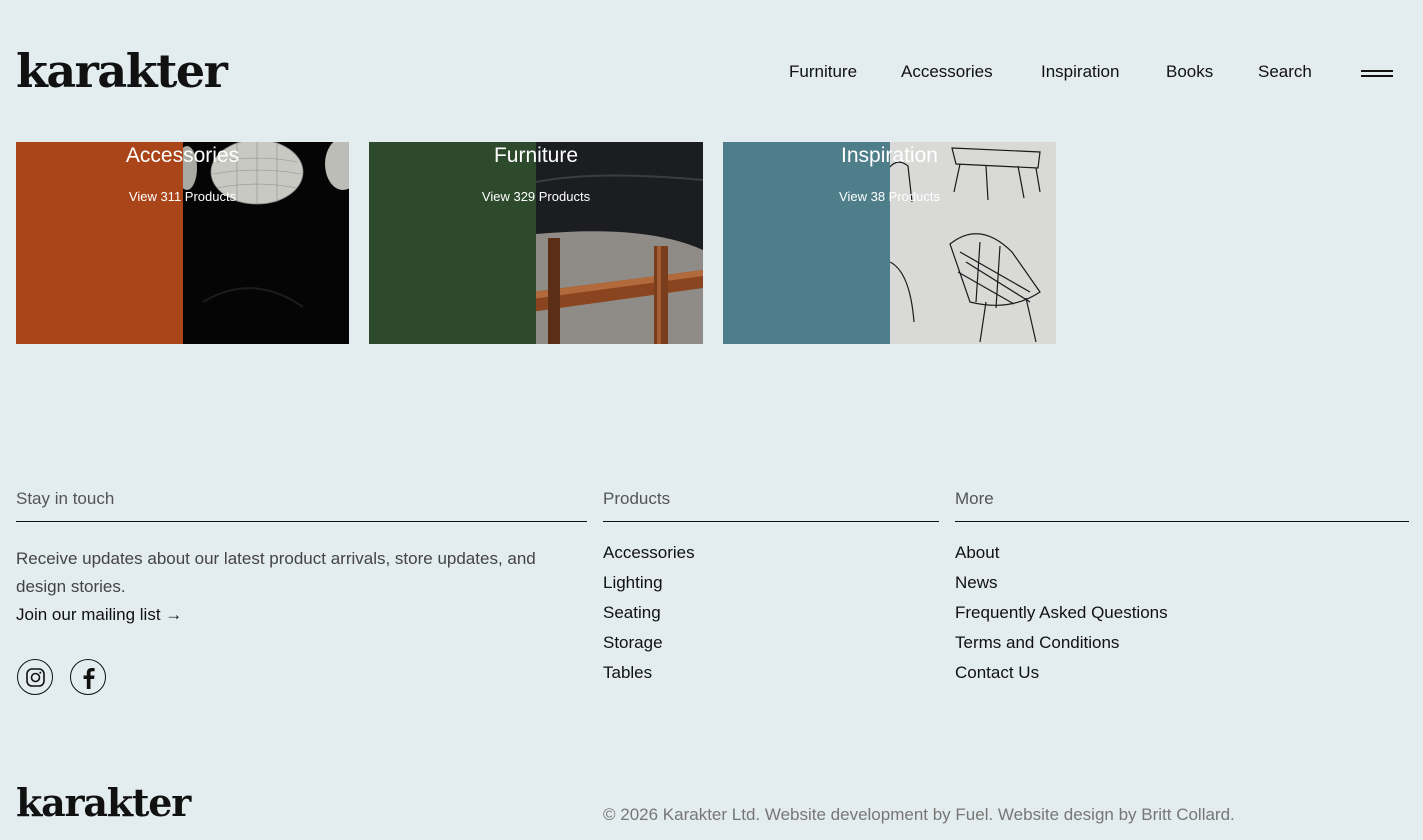  I want to click on category-title: Furniture, so click(536, 155).